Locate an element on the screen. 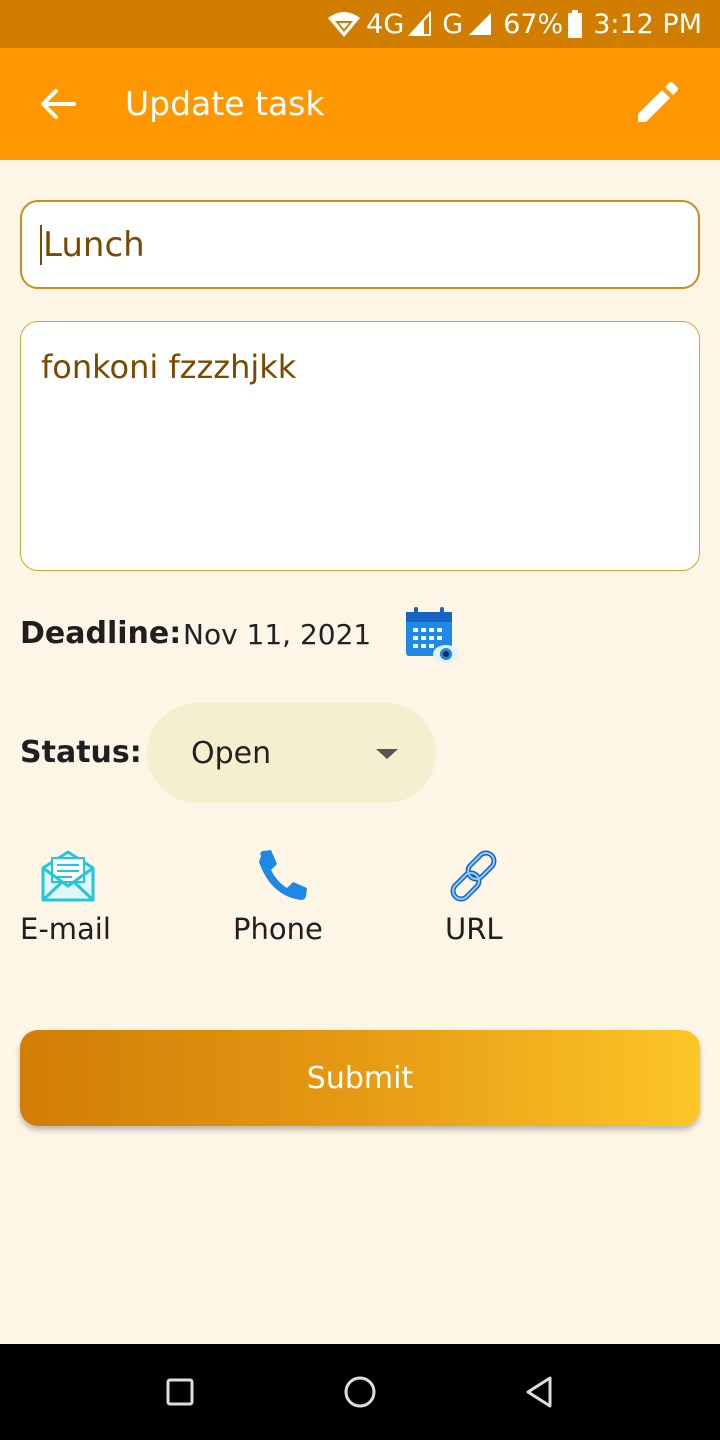 The height and width of the screenshot is (1440, 720). status-value: Open is located at coordinates (231, 753).